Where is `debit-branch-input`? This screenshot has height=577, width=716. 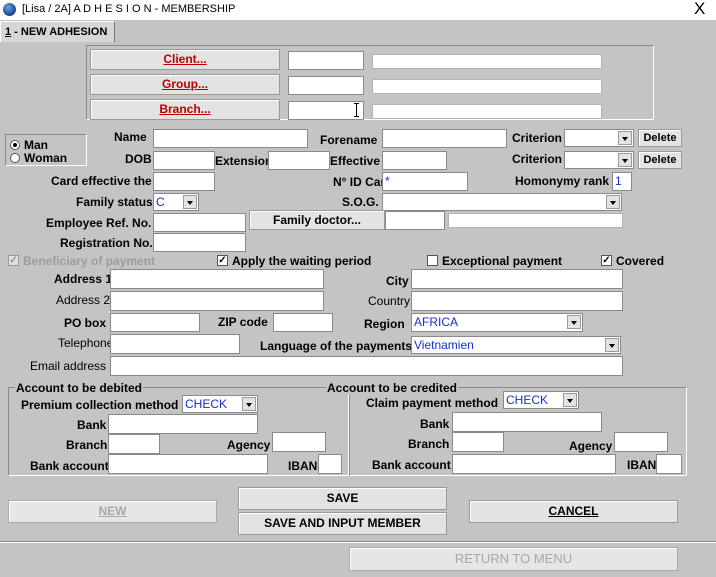
debit-branch-input is located at coordinates (134, 444).